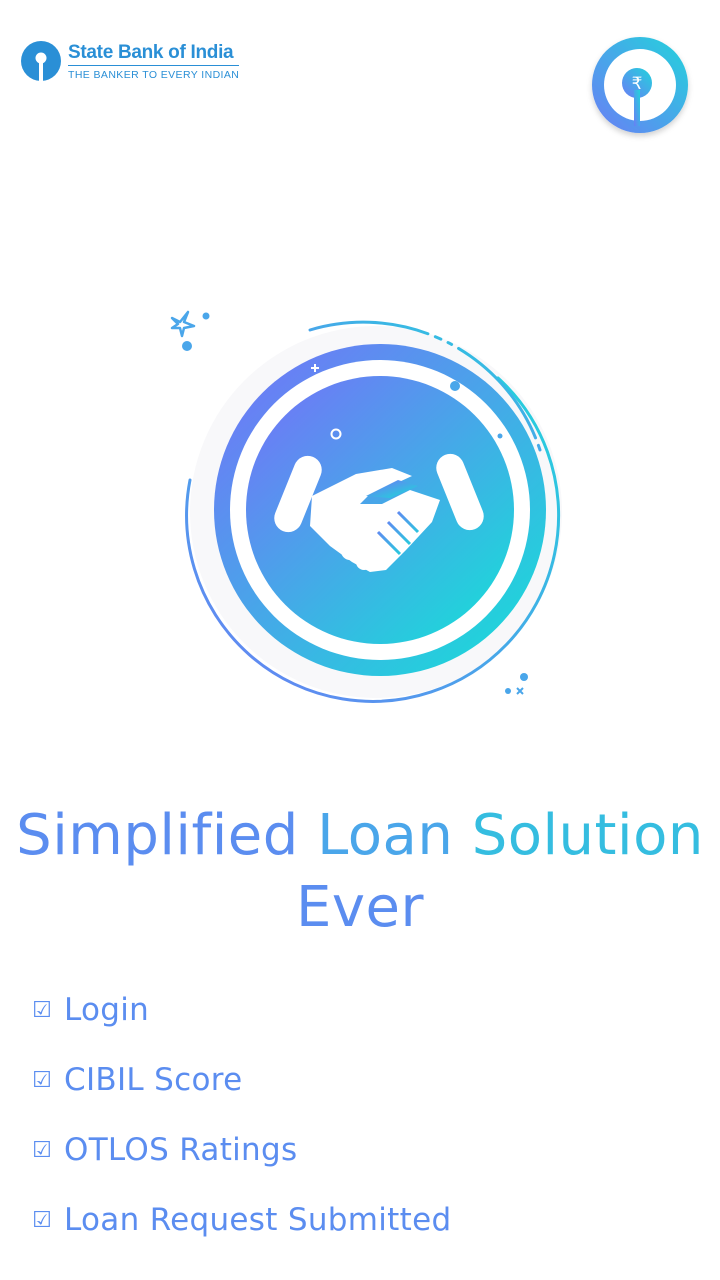 The height and width of the screenshot is (1280, 720). I want to click on brand-tagline: THE BANKER TO EVERY INDIAN, so click(154, 74).